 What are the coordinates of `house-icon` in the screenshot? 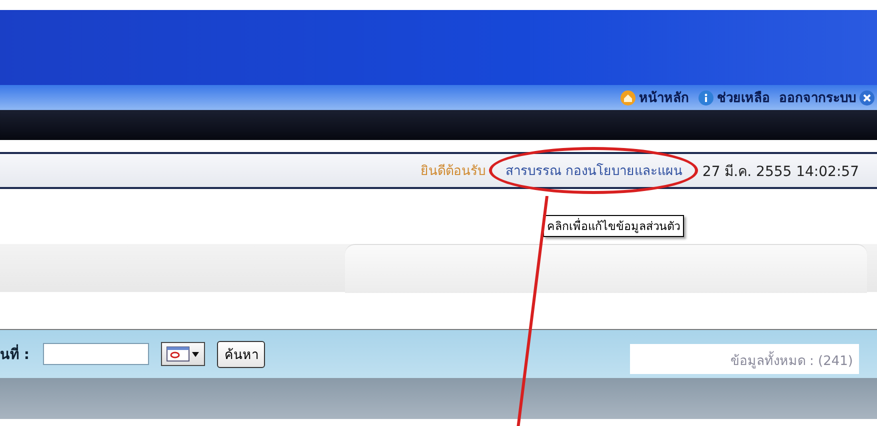 It's located at (628, 98).